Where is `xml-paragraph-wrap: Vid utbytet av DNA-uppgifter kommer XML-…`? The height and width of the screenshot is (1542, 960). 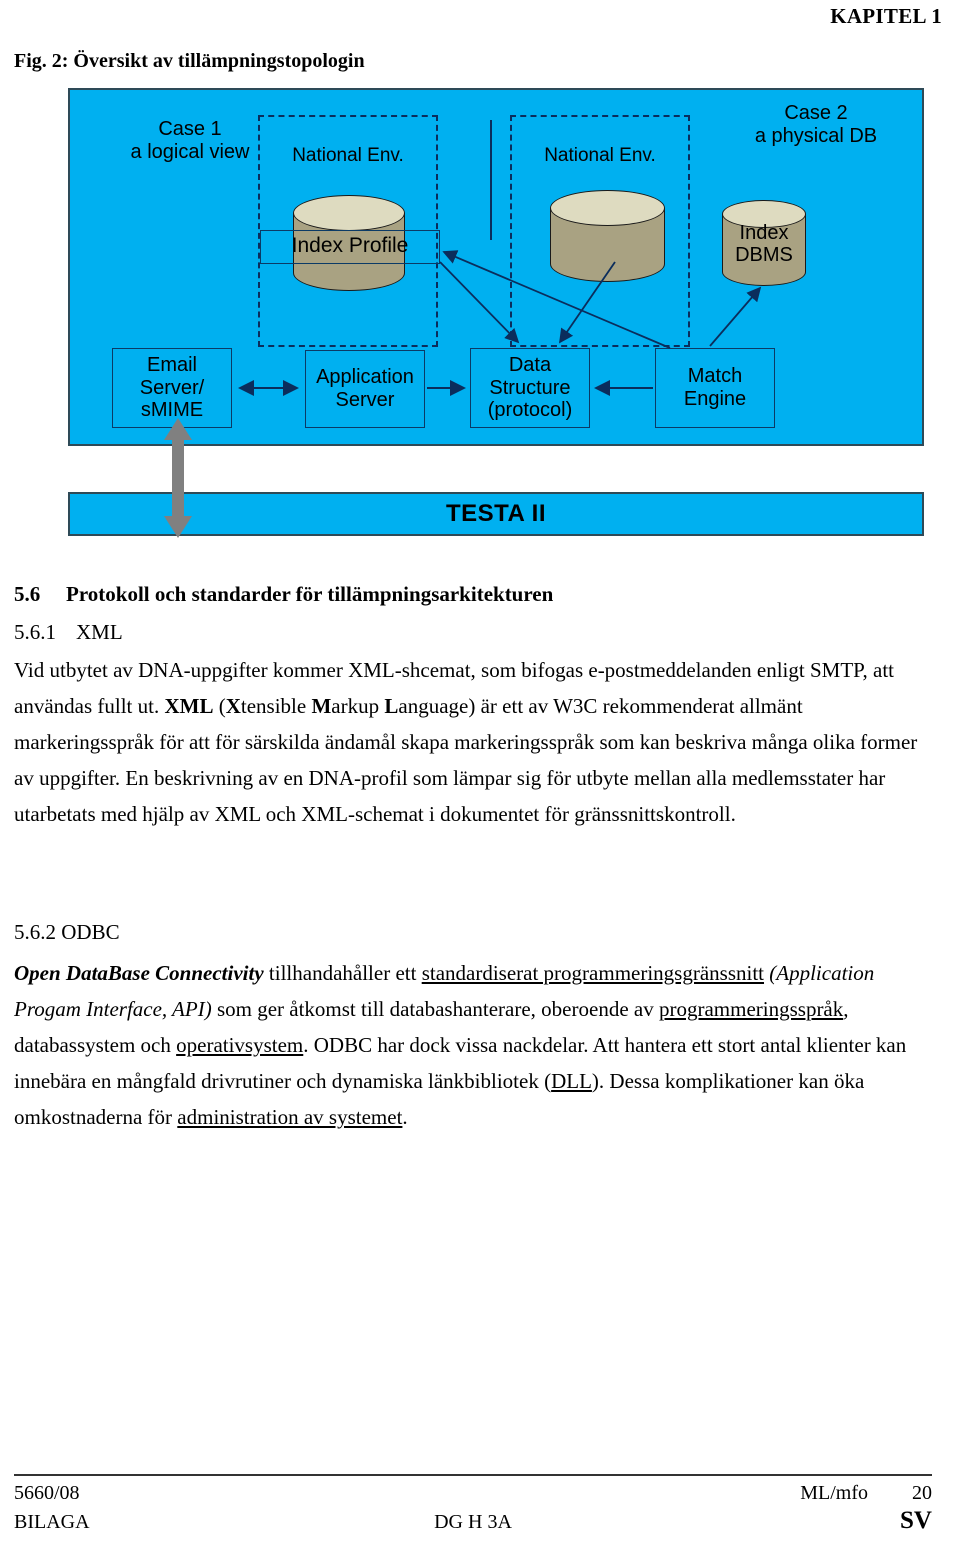 xml-paragraph-wrap: Vid utbytet av DNA-uppgifter kommer XML-… is located at coordinates (473, 742).